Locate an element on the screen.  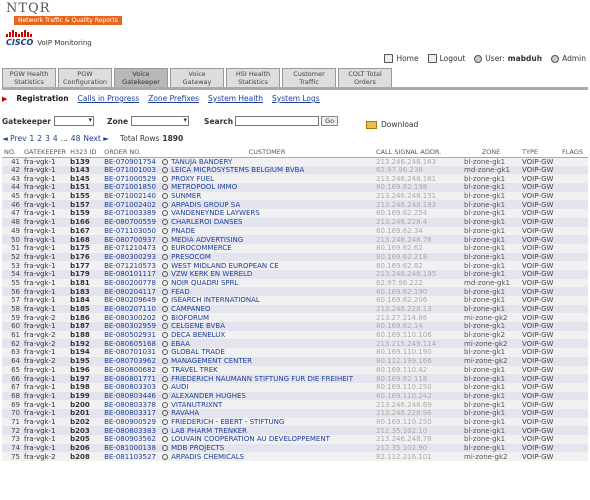
row-order-no: BE-080803317 is located at coordinates (131, 413).